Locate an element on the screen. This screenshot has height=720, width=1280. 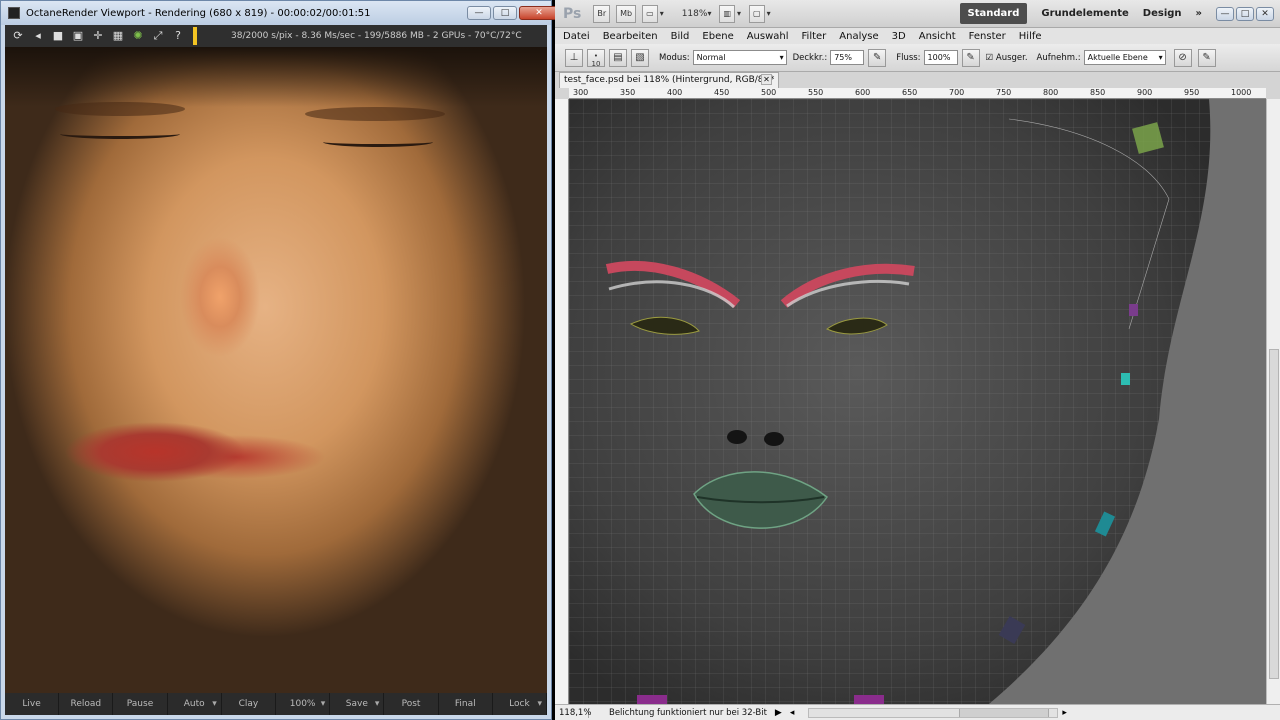
airbrush-icon: ✎ is located at coordinates (970, 57).